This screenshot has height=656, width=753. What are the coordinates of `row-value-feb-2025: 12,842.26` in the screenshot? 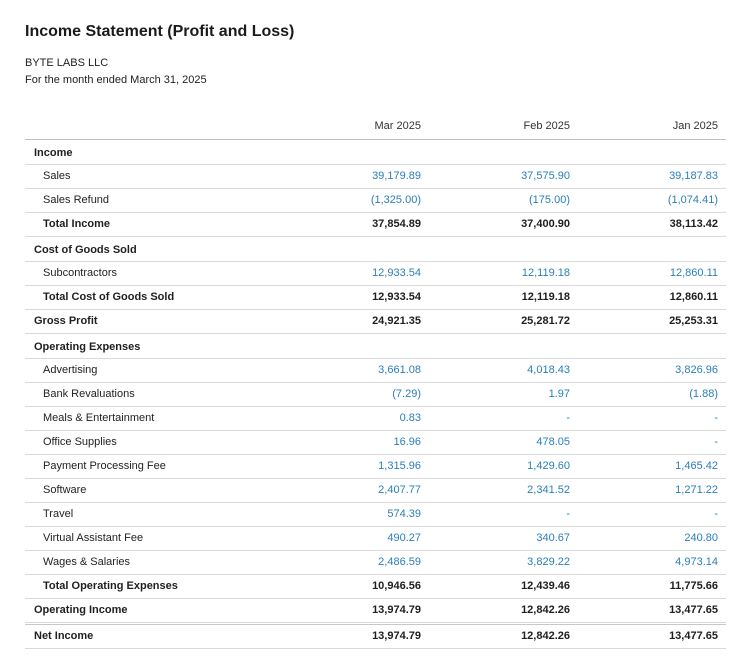 It's located at (545, 610).